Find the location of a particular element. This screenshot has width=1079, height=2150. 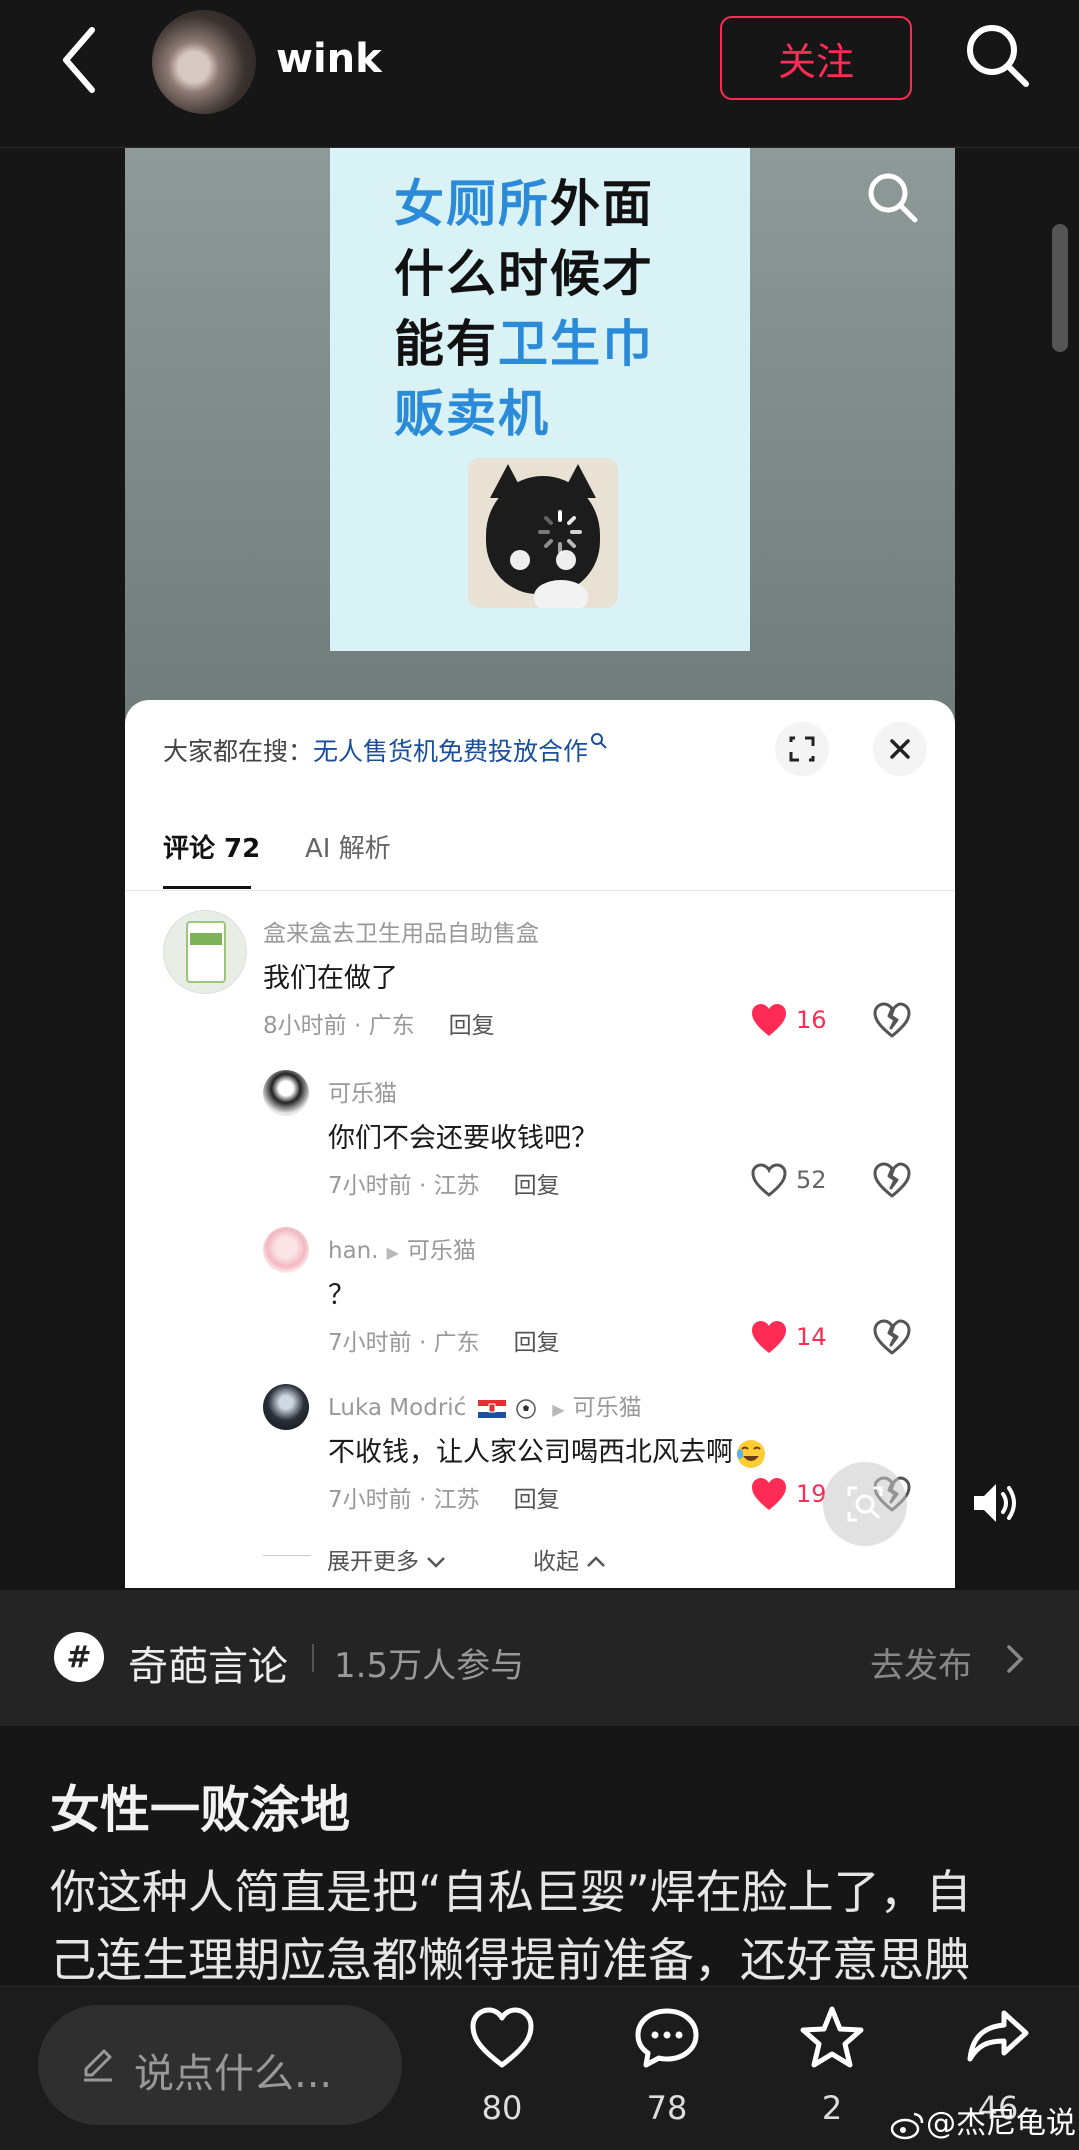

comment-meta: 8小时前 · 广东 回复 is located at coordinates (379, 1026).